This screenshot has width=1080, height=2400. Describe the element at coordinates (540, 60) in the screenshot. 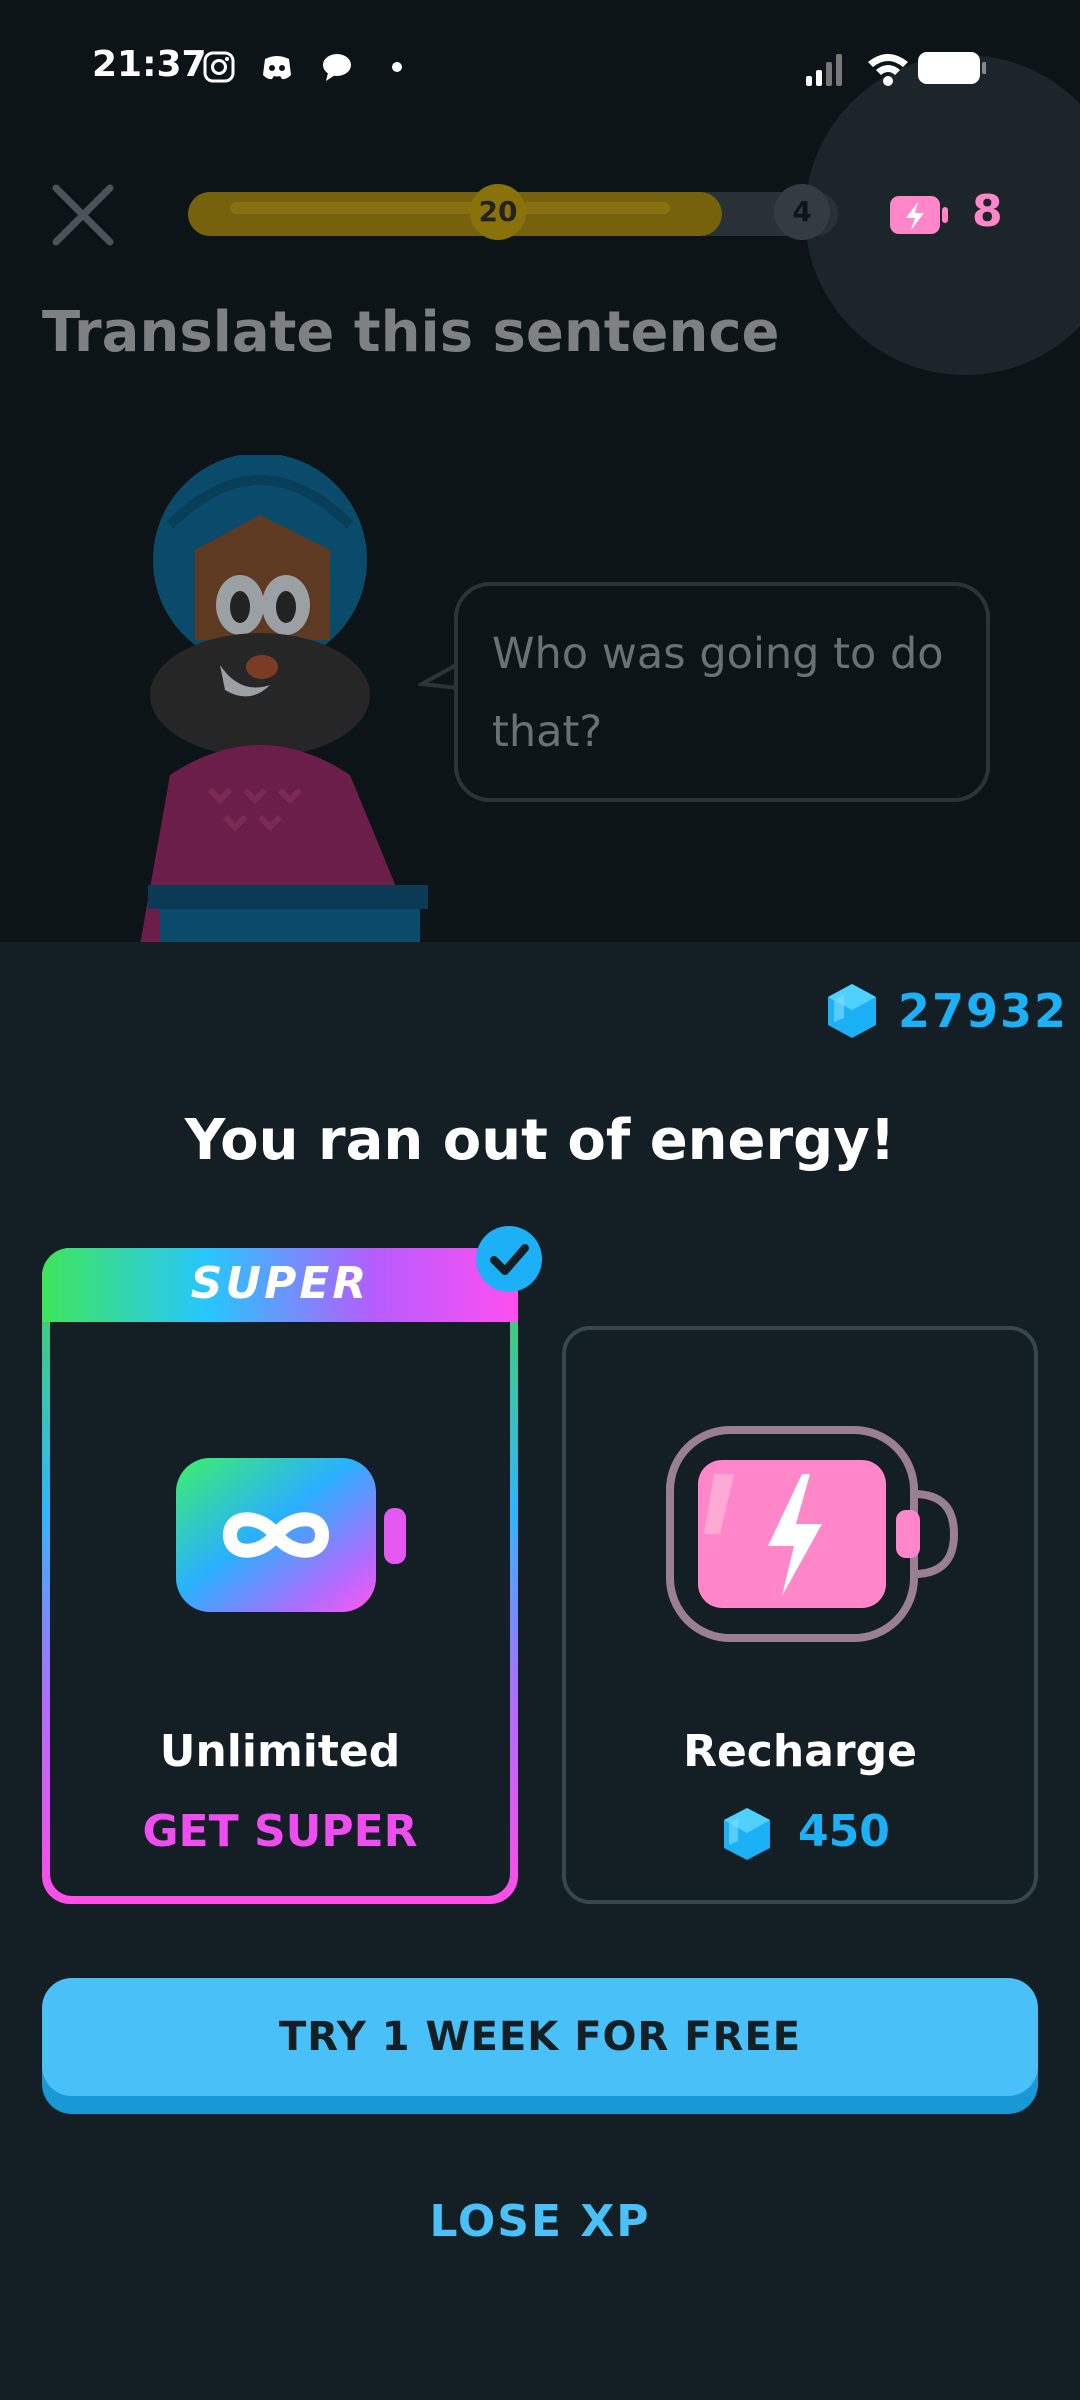

I see `status-bar: 21:37` at that location.